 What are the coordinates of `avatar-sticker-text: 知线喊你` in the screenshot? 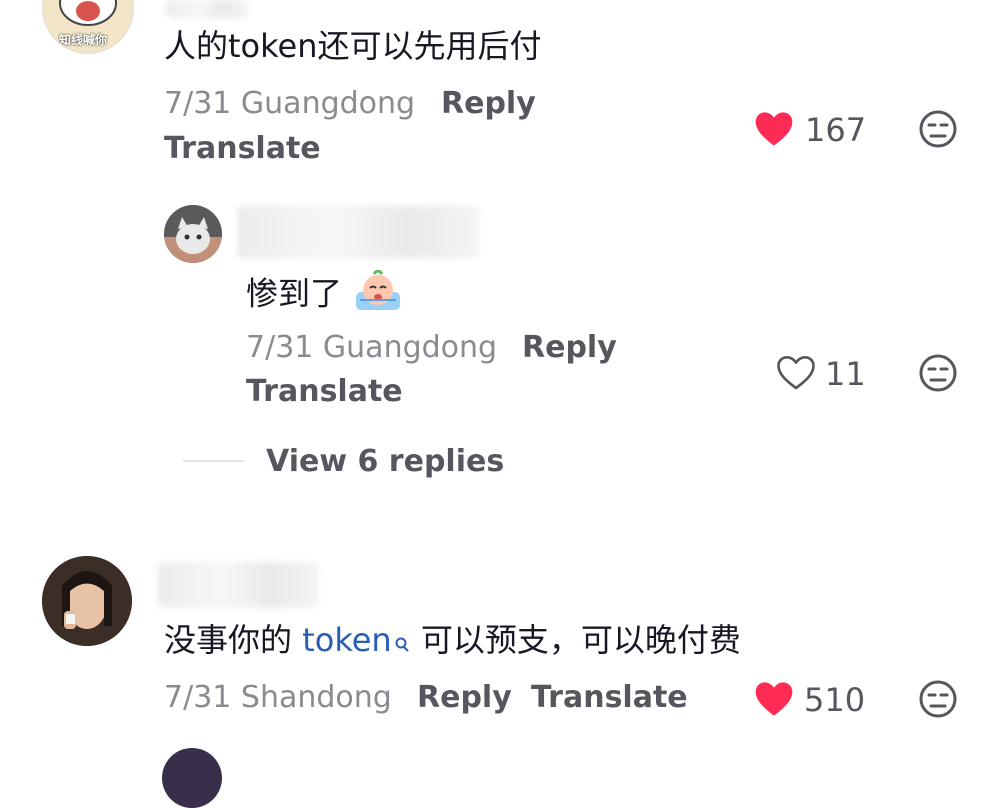 It's located at (83, 40).